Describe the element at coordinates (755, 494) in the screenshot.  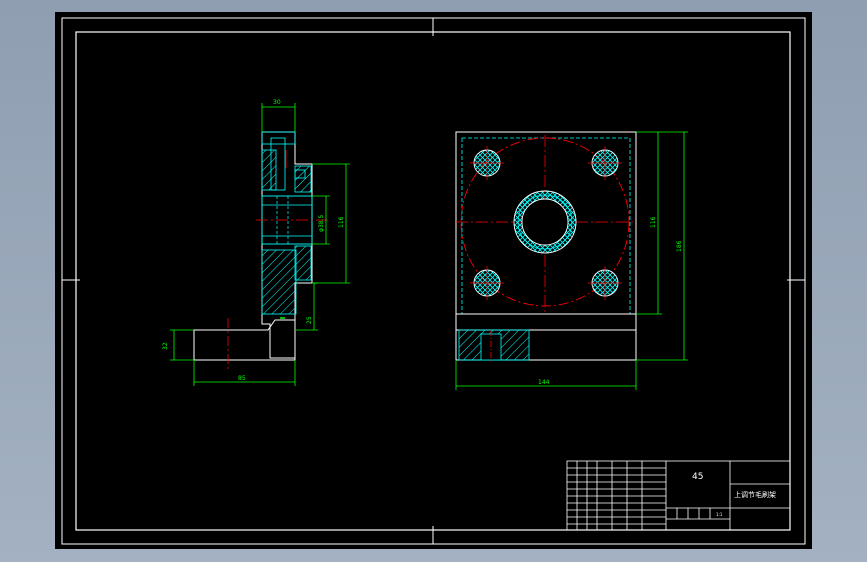
I see `part-name-label: 上调节毛刷架` at that location.